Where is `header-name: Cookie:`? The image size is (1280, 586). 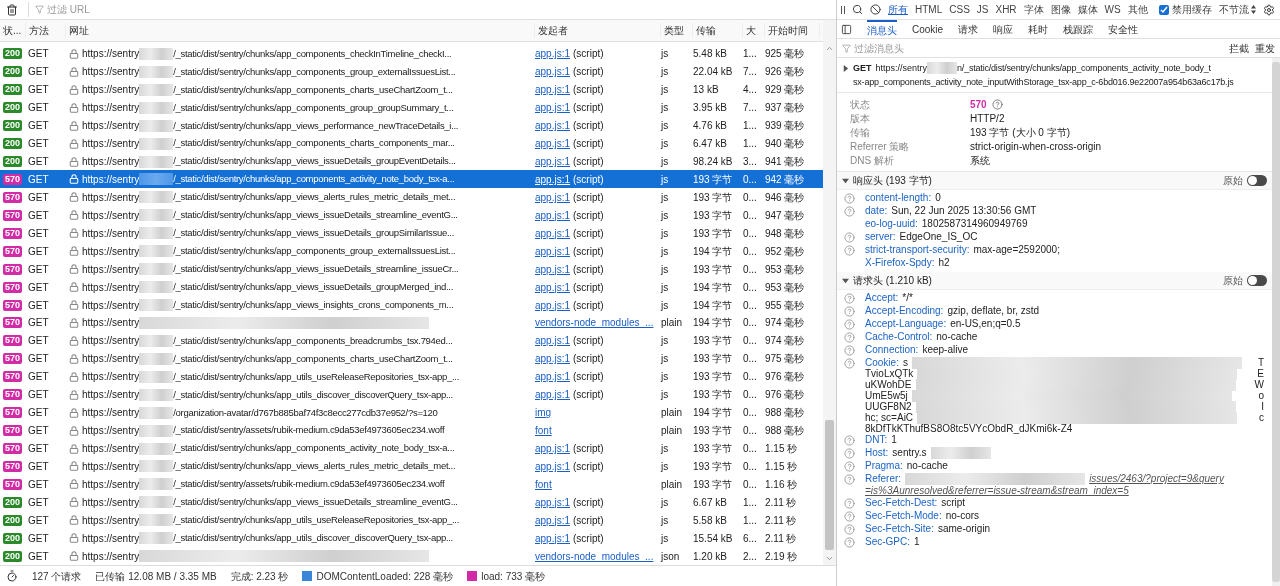
header-name: Cookie: is located at coordinates (882, 362).